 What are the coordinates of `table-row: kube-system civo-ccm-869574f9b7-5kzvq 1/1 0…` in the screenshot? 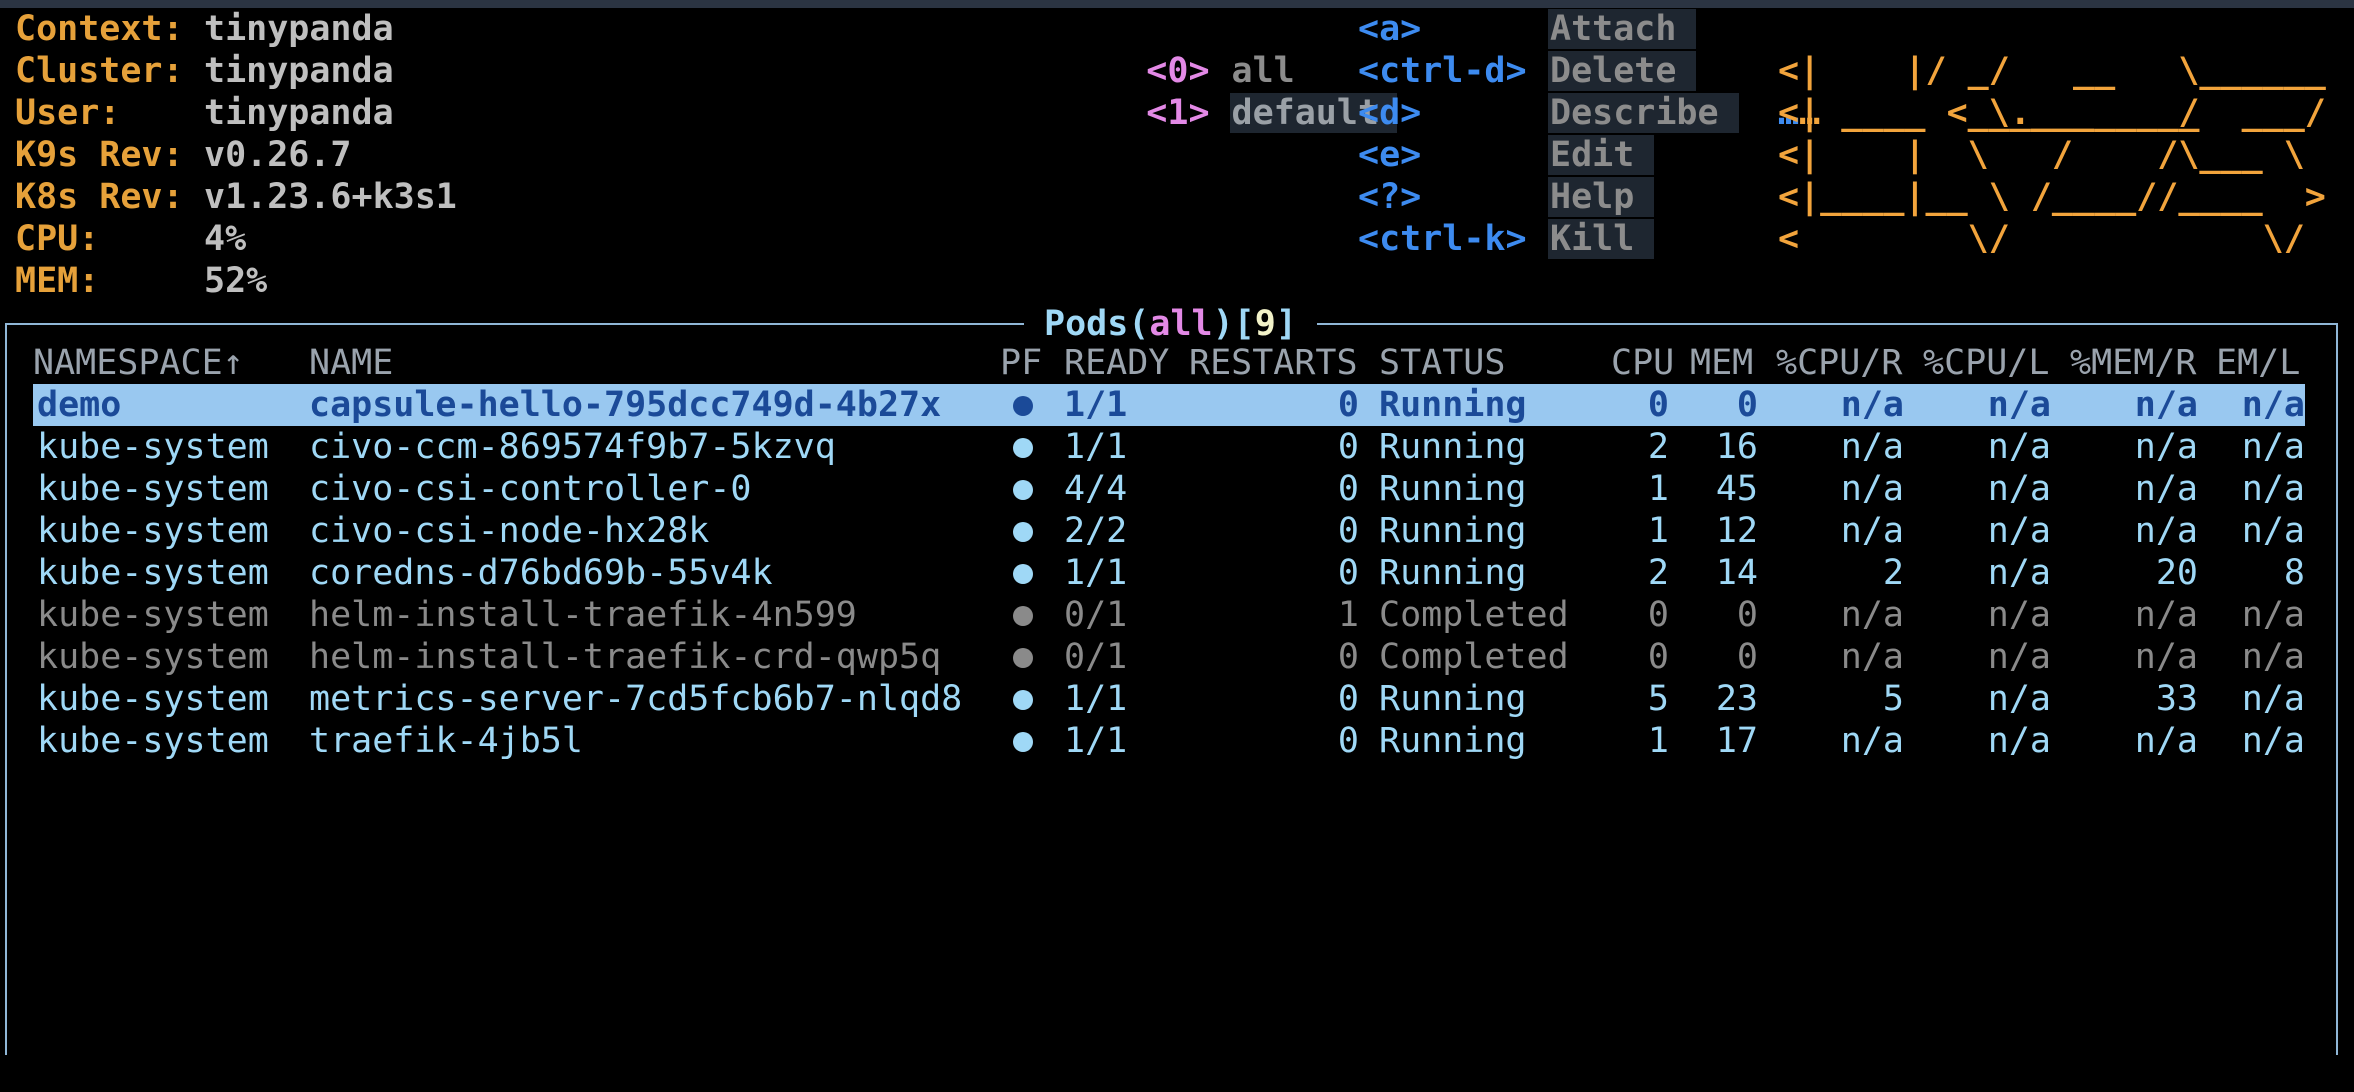 It's located at (1169, 447).